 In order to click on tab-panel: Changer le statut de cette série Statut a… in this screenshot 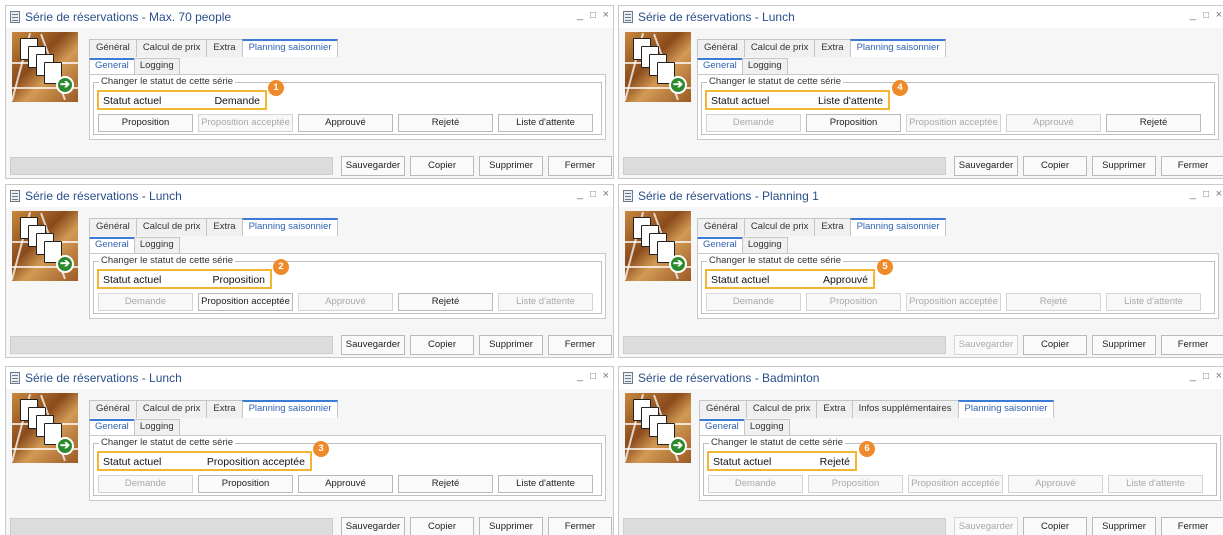, I will do `click(958, 107)`.